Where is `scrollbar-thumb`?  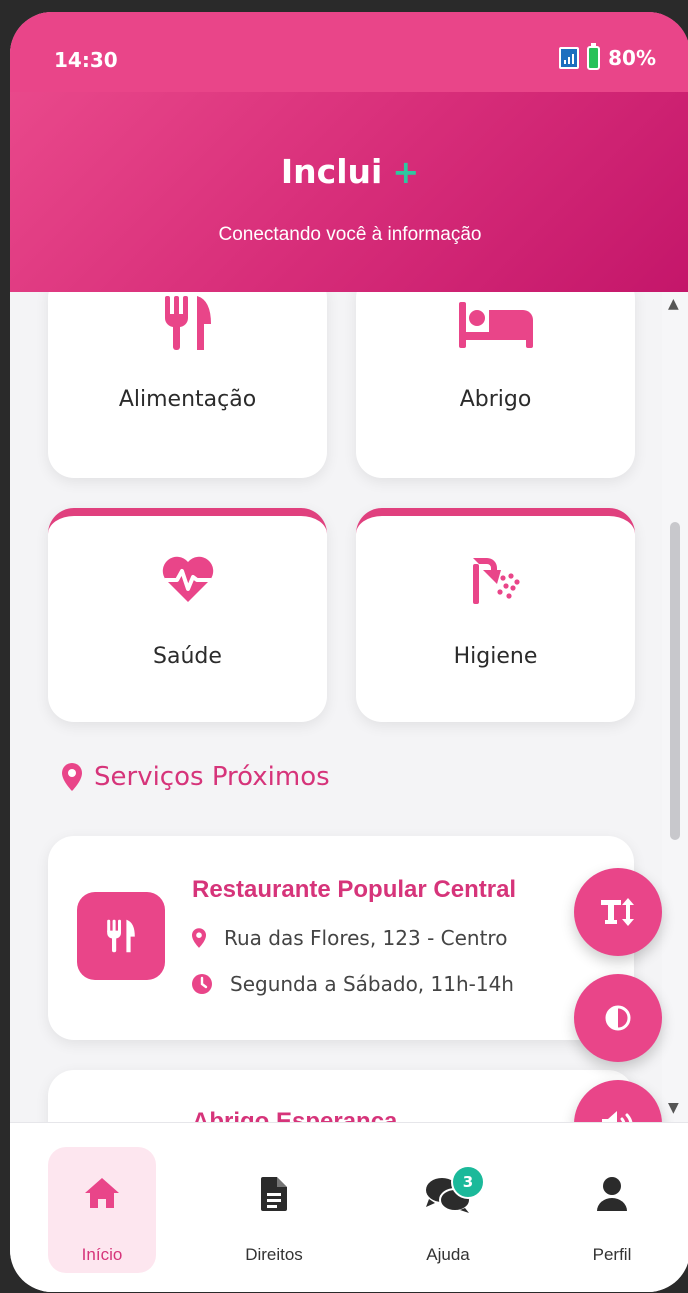 scrollbar-thumb is located at coordinates (675, 681).